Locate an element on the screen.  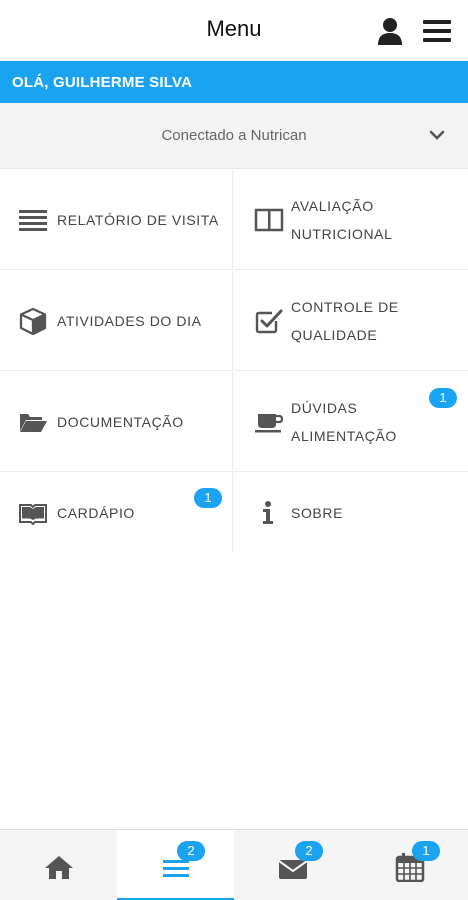
menu-item-label: SOBRE is located at coordinates (317, 512).